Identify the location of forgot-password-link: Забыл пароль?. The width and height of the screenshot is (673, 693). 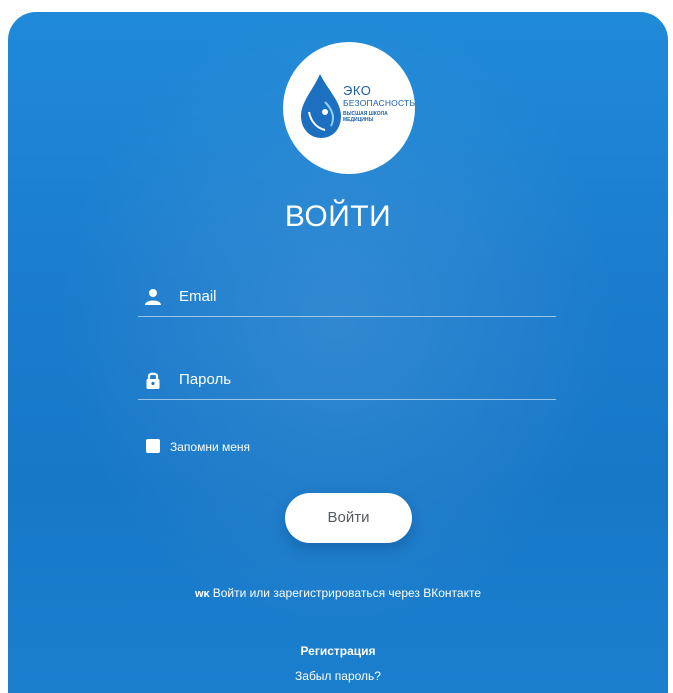
(338, 676).